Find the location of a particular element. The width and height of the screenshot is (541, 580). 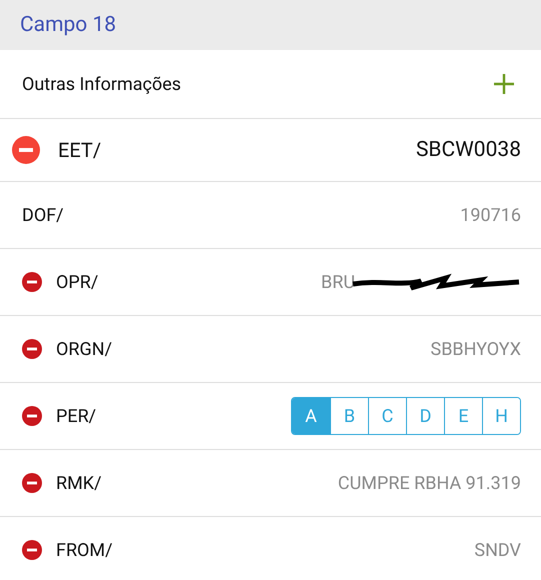

field-value: CUMPRE RBHA 91.319 is located at coordinates (429, 483).